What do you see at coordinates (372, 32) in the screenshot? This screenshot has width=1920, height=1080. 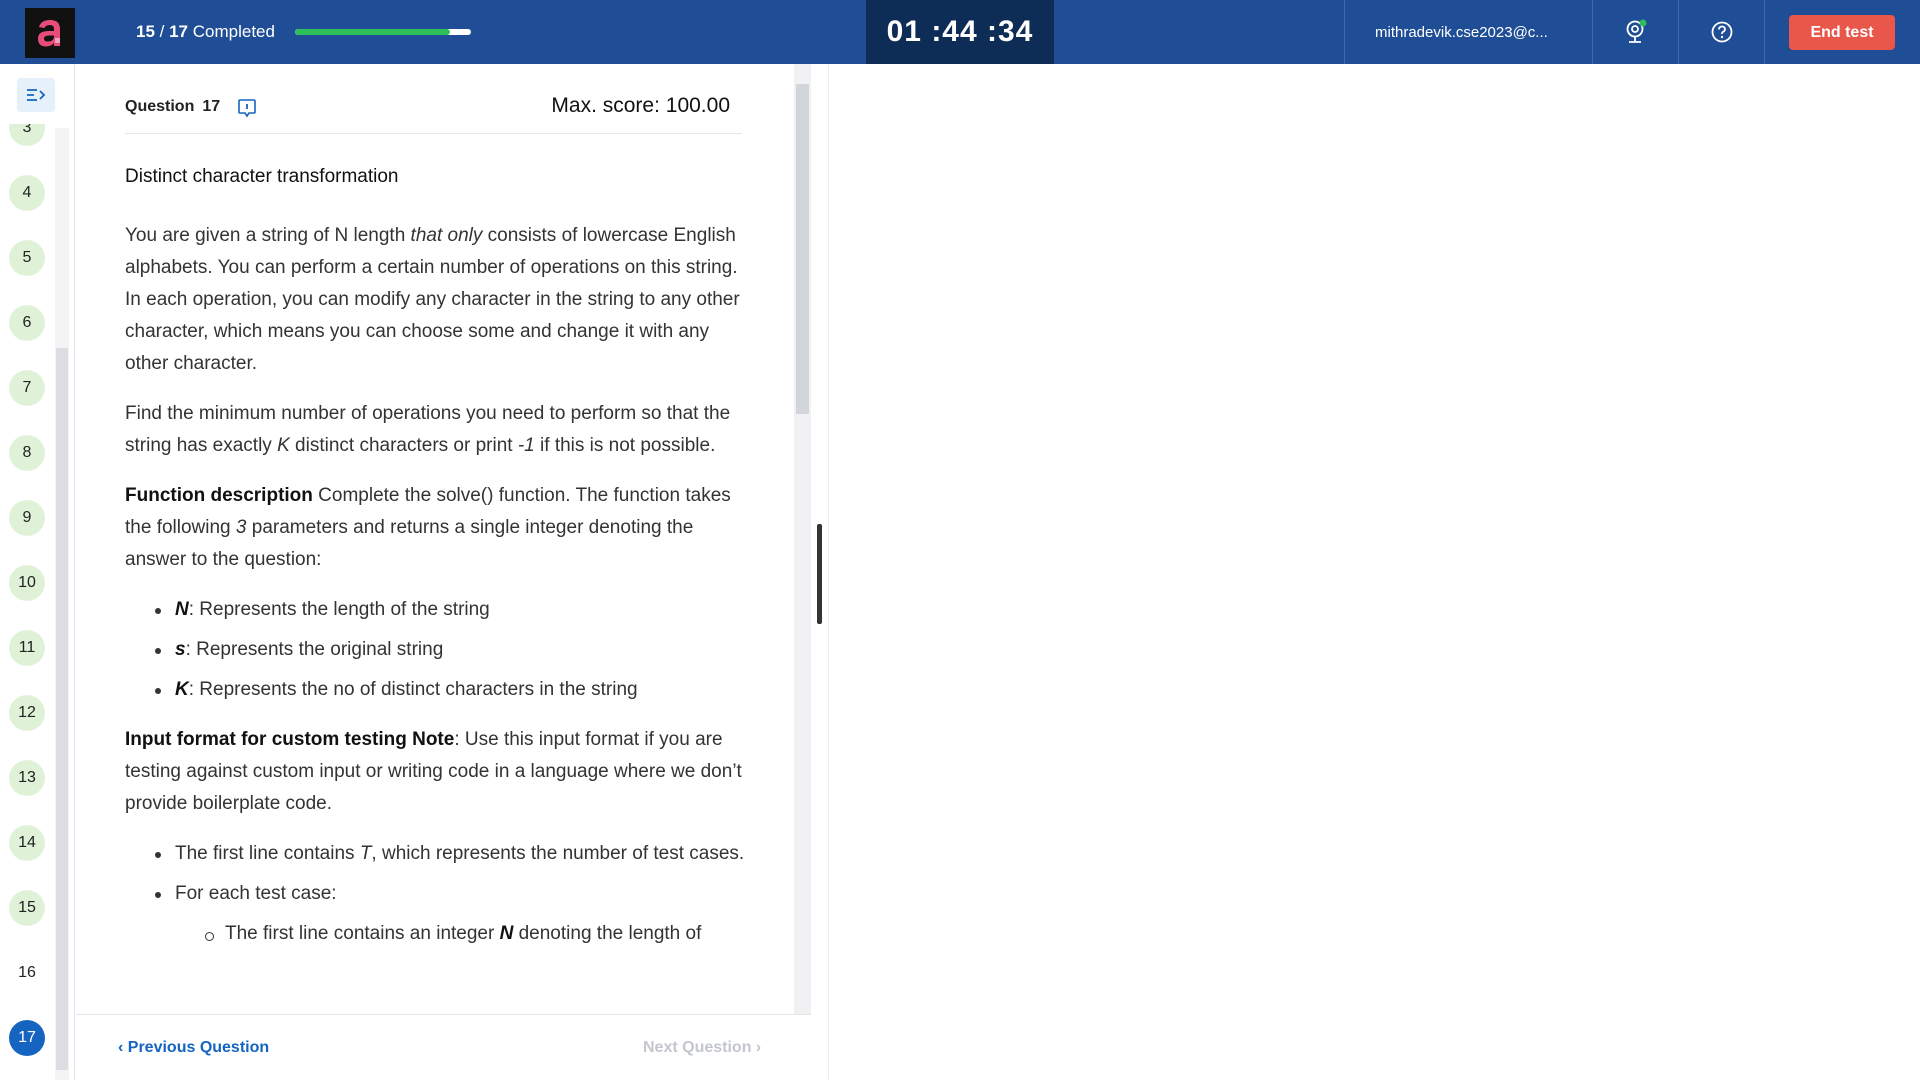 I see `progress-bar-fill` at bounding box center [372, 32].